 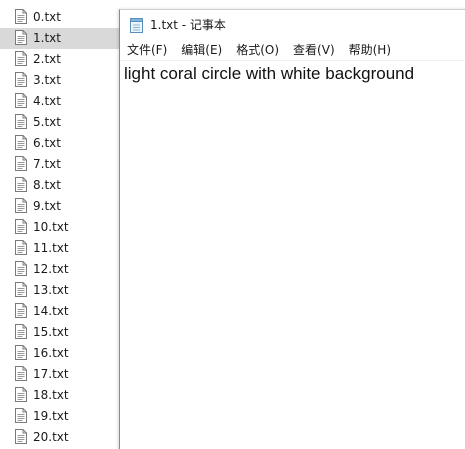 I want to click on file-item: 16.txt, so click(x=61, y=353).